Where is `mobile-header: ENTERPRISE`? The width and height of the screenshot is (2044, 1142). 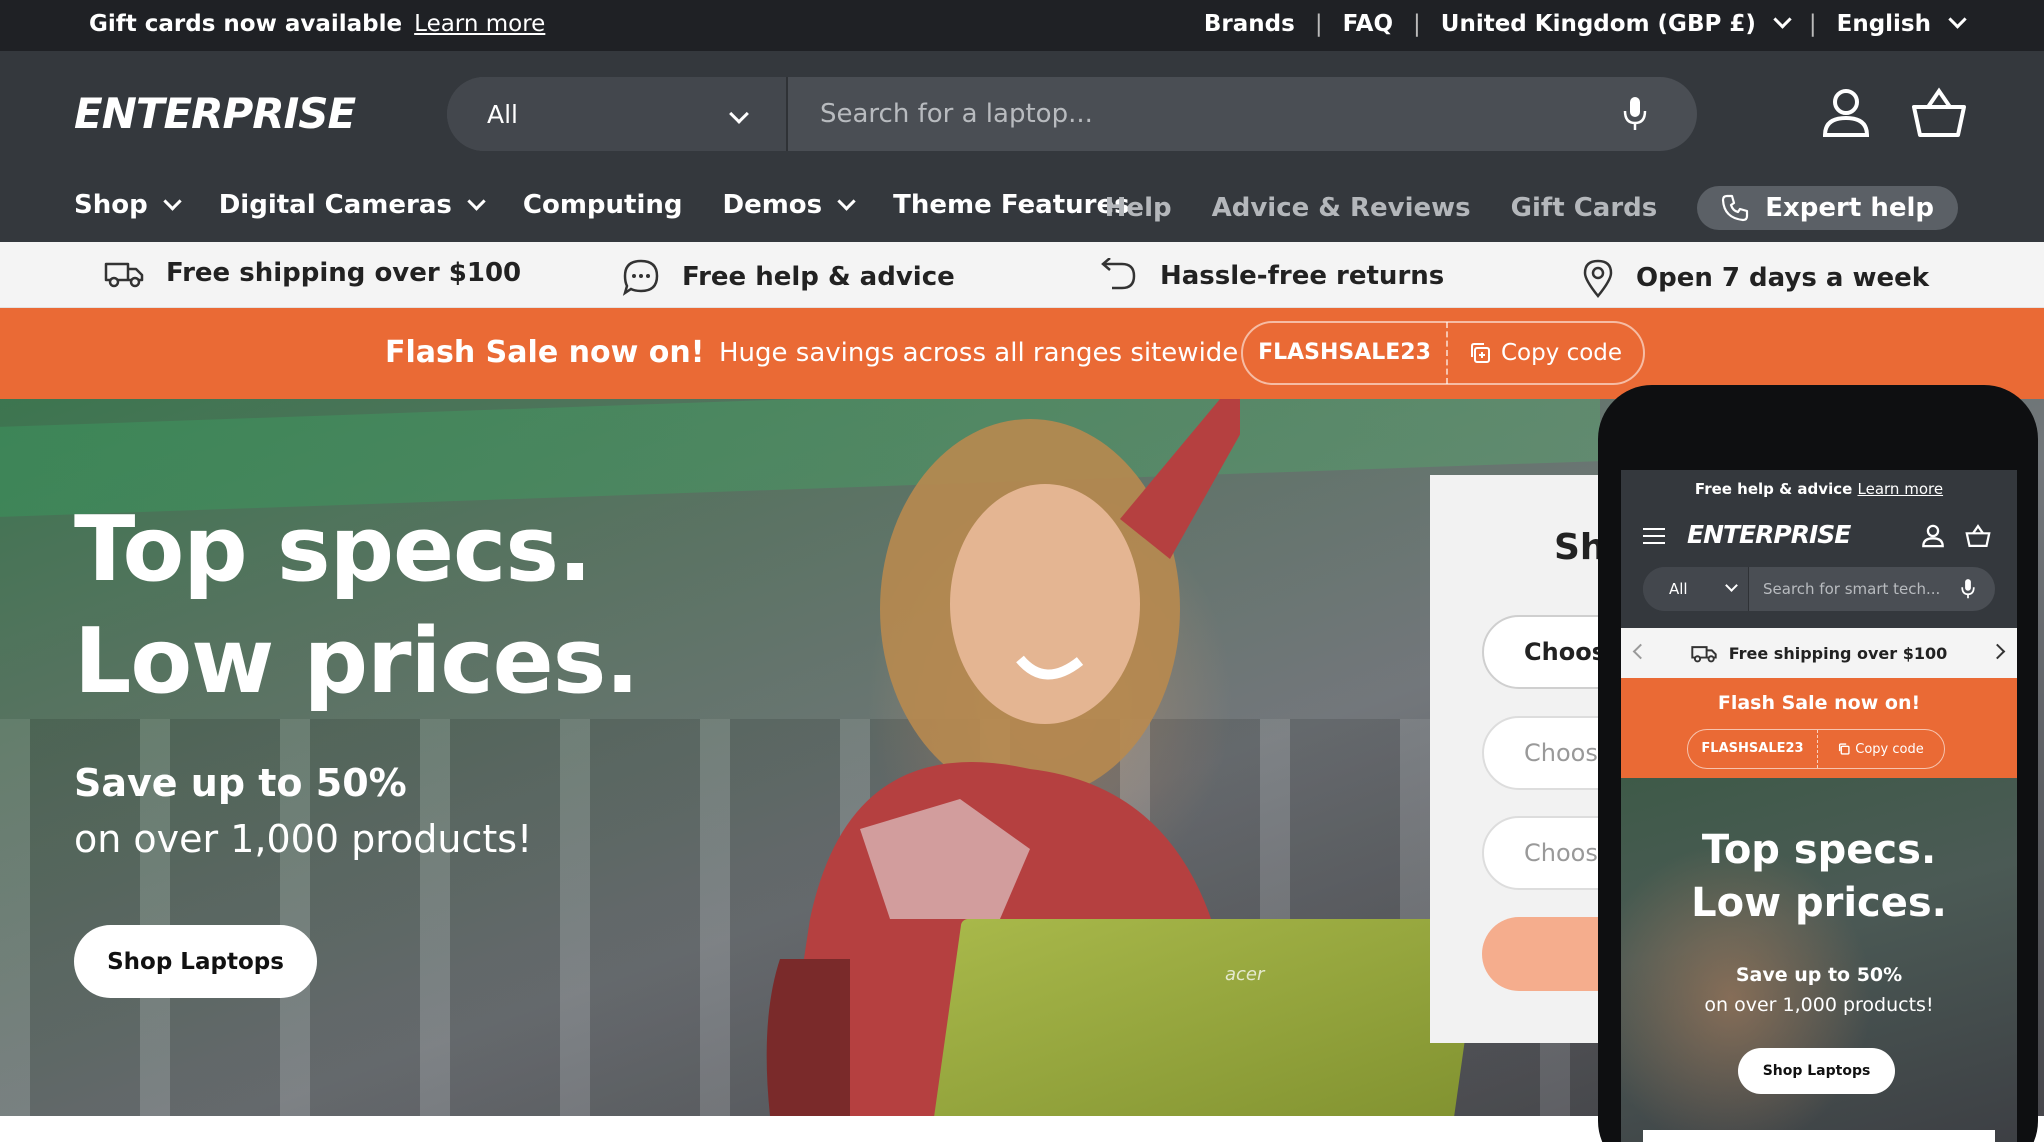
mobile-header: ENTERPRISE is located at coordinates (1819, 536).